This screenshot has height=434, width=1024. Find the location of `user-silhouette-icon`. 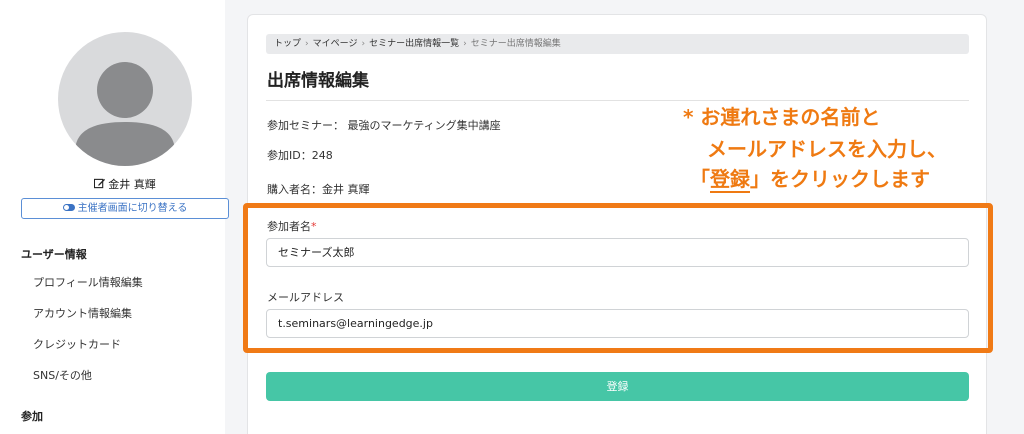

user-silhouette-icon is located at coordinates (125, 114).